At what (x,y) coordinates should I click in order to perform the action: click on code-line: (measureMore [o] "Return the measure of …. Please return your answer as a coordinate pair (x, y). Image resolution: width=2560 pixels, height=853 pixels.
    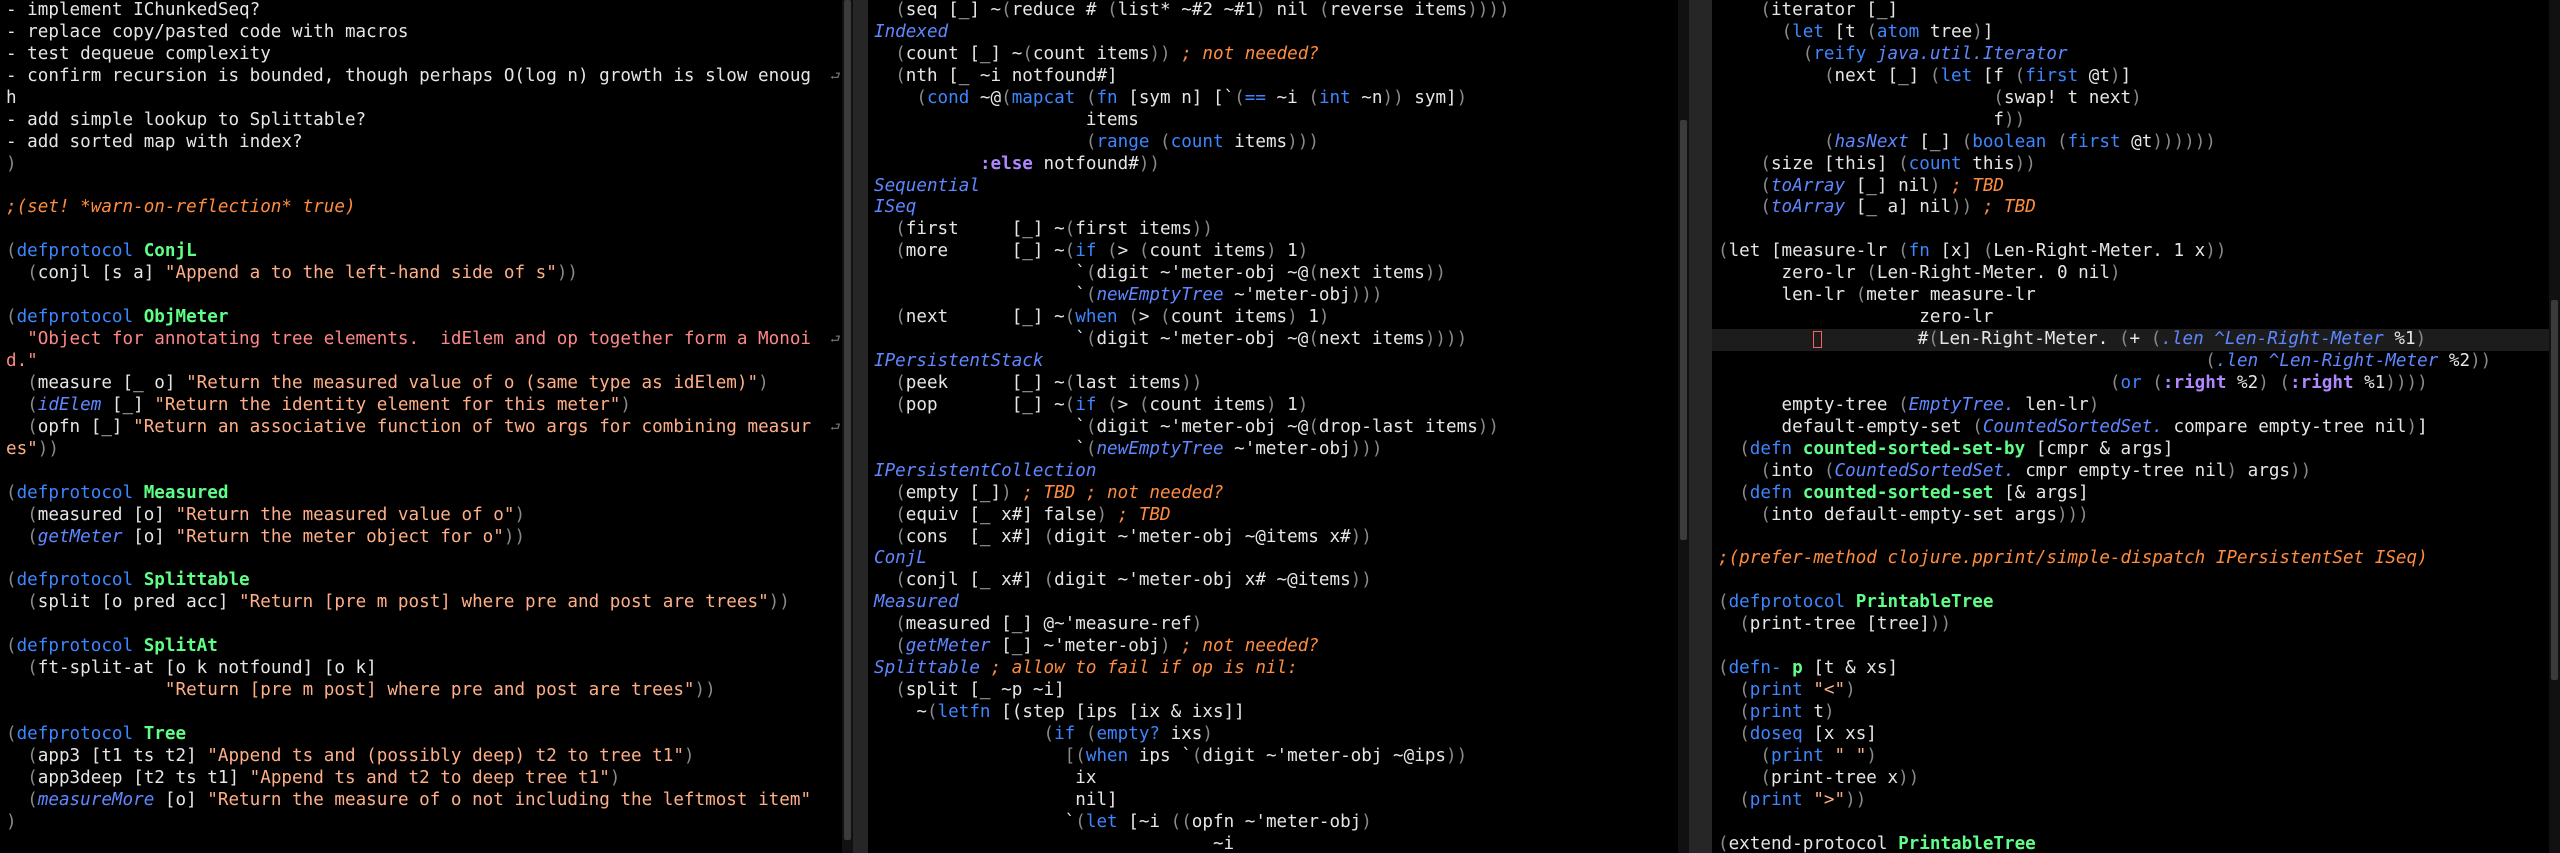
    Looking at the image, I should click on (426, 801).